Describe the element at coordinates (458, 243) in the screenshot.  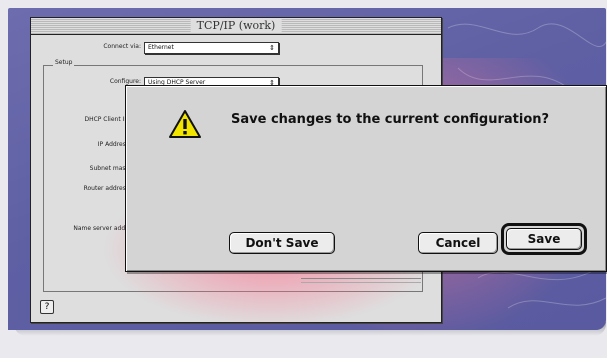
I see `cancel-button: Cancel` at that location.